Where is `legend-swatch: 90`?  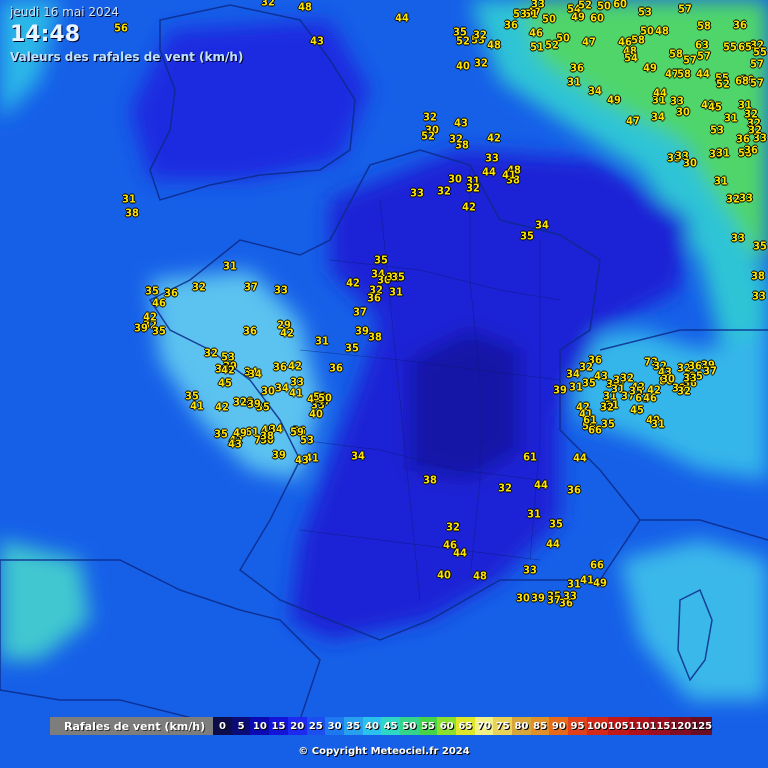 legend-swatch: 90 is located at coordinates (559, 726).